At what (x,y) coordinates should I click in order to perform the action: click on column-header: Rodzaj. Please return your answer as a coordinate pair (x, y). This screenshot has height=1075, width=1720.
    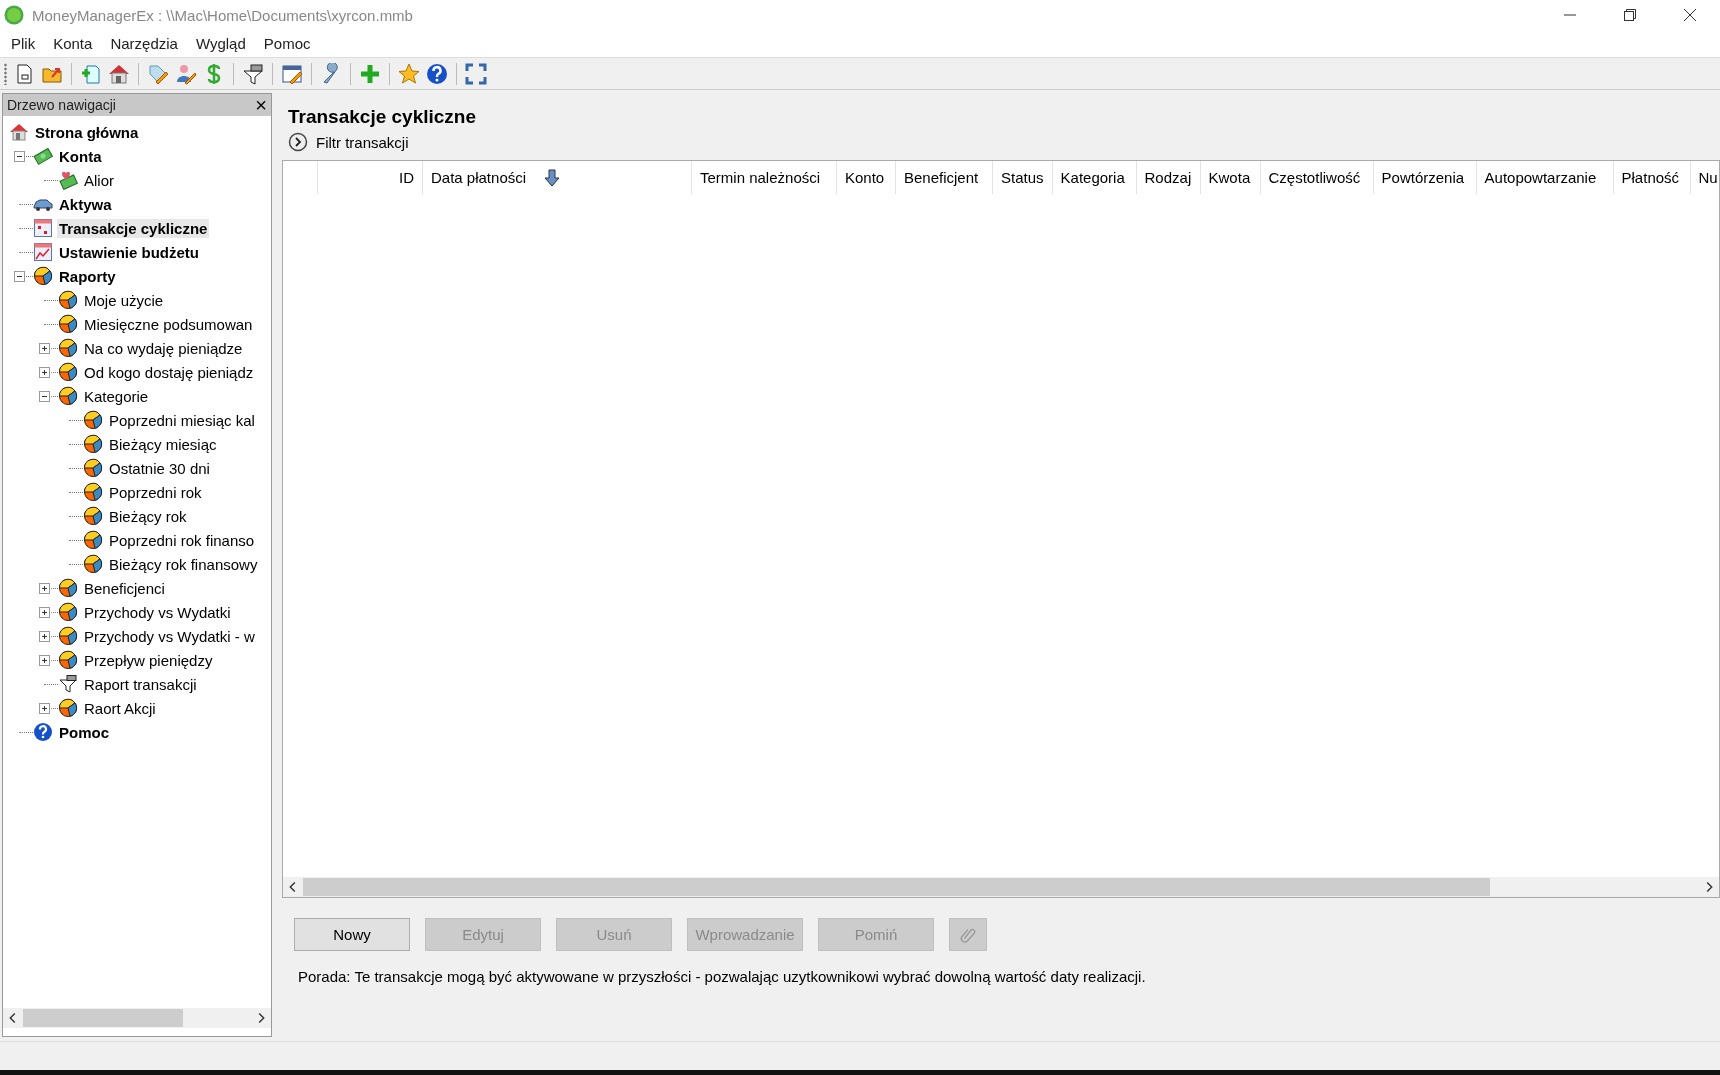
    Looking at the image, I should click on (1168, 177).